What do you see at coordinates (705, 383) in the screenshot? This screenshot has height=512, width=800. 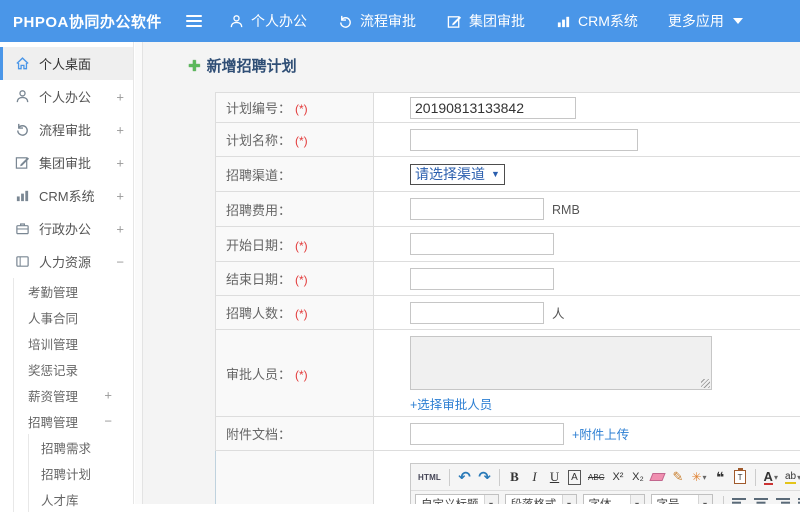 I see `resize-grip-icon` at bounding box center [705, 383].